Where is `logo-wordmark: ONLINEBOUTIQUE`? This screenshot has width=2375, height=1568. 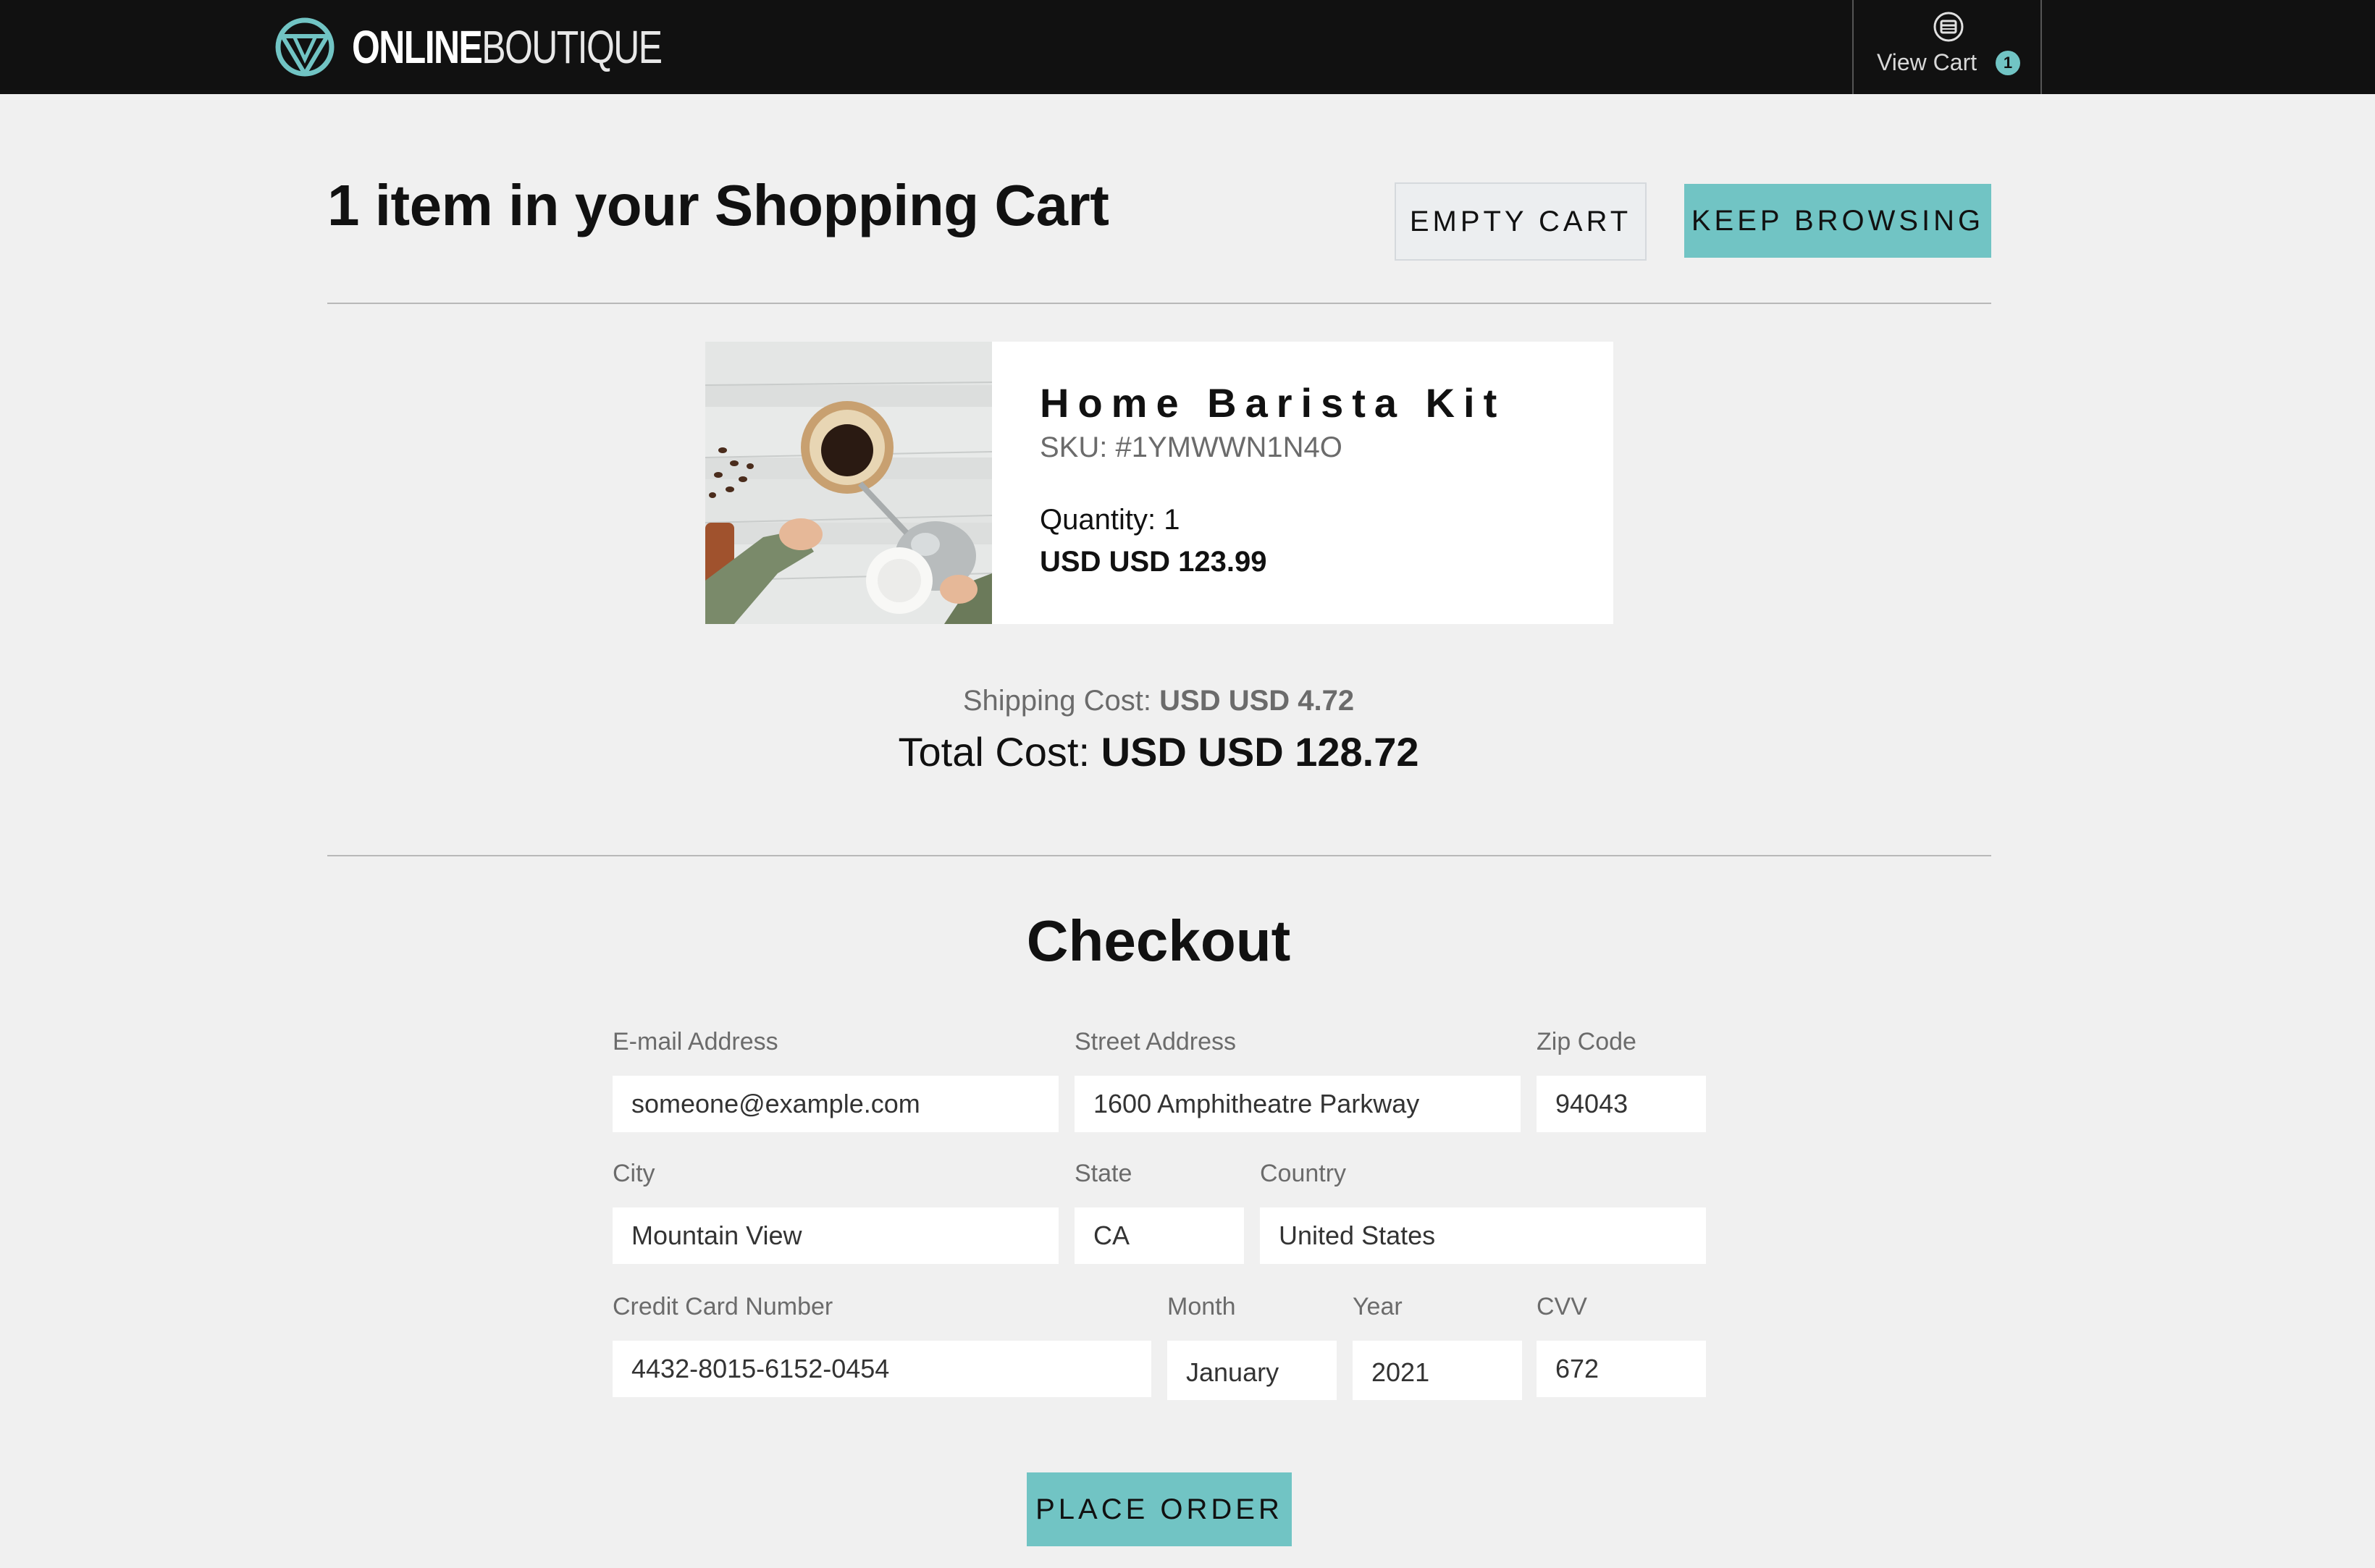 logo-wordmark: ONLINEBOUTIQUE is located at coordinates (507, 47).